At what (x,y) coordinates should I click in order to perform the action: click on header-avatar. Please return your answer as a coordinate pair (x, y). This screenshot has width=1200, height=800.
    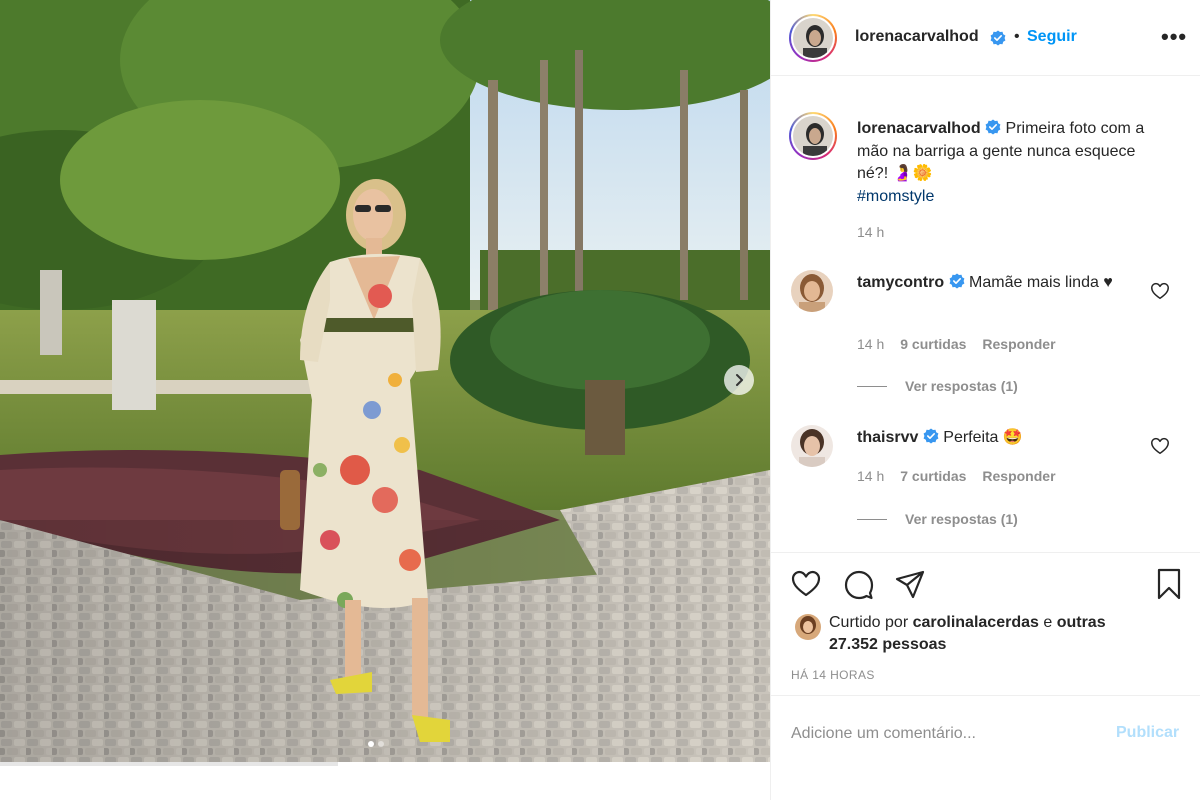
    Looking at the image, I should click on (813, 38).